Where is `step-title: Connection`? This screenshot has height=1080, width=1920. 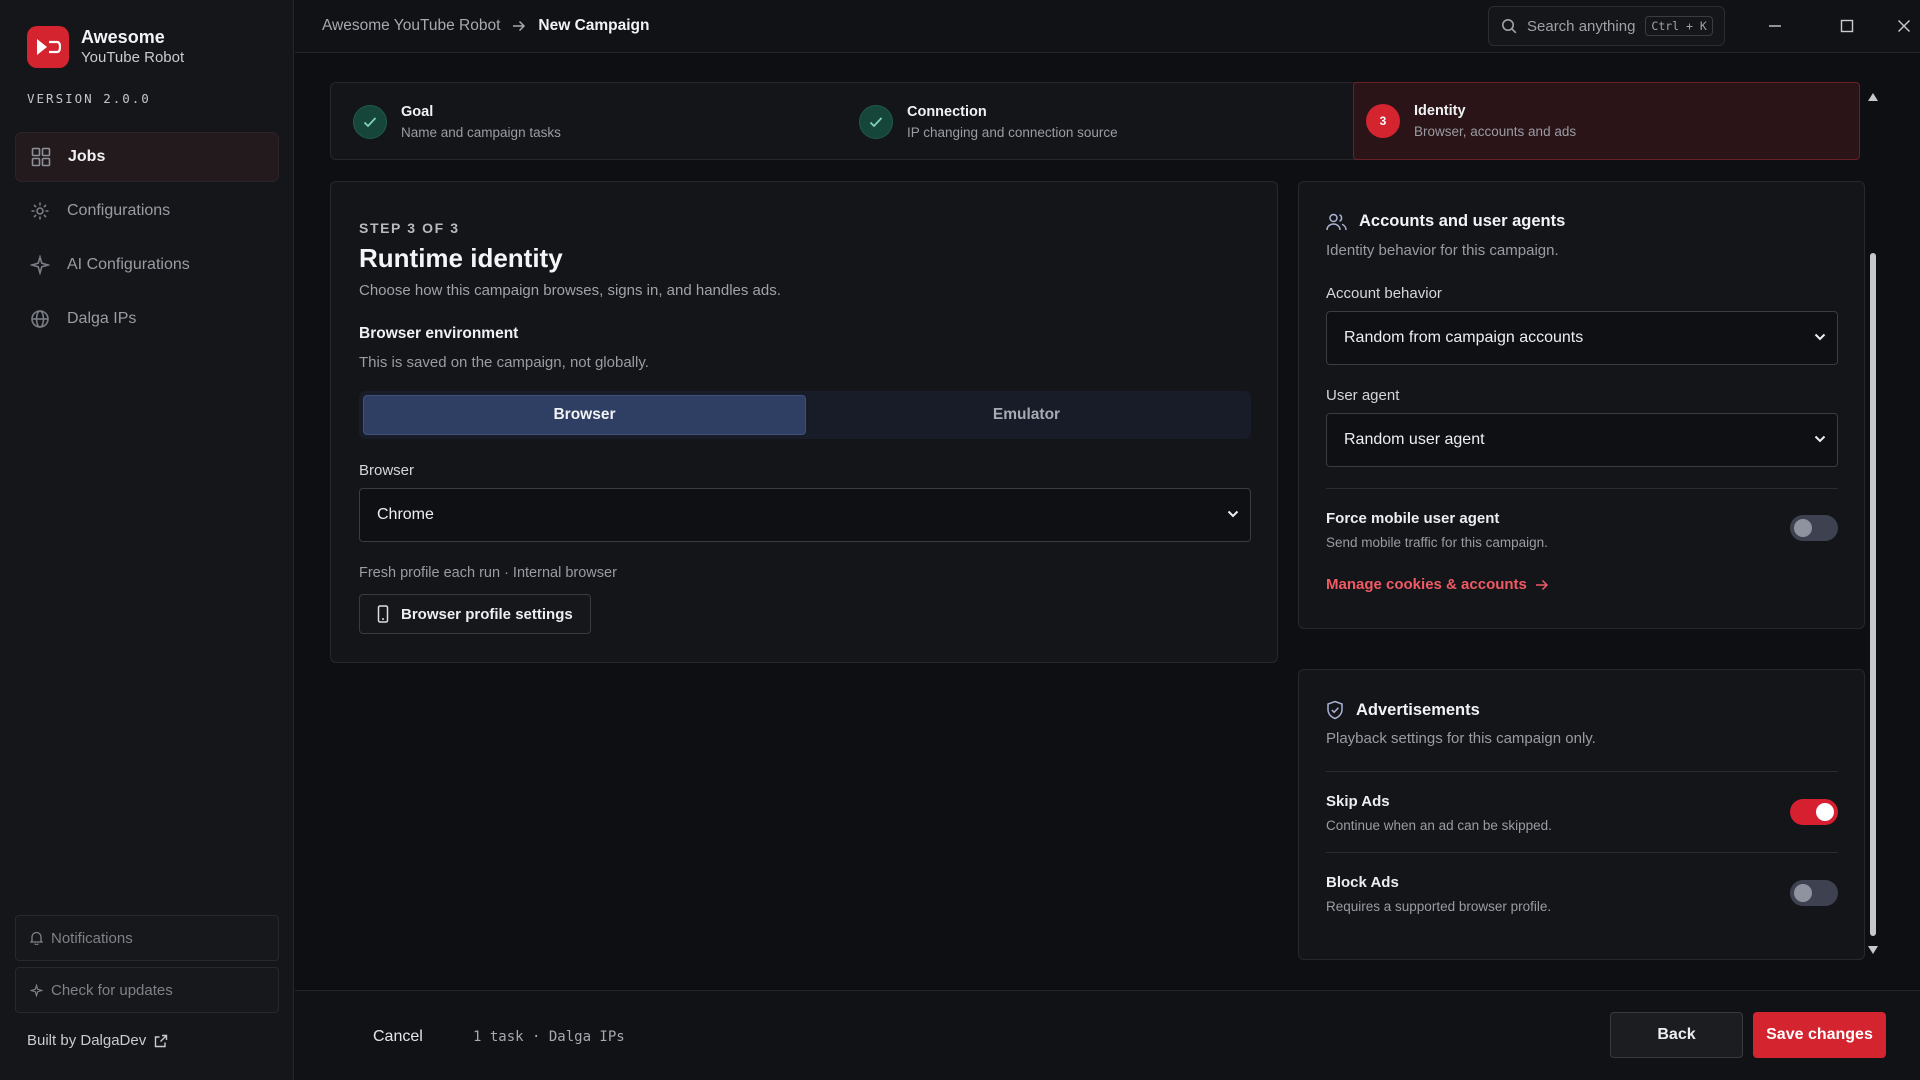
step-title: Connection is located at coordinates (947, 112).